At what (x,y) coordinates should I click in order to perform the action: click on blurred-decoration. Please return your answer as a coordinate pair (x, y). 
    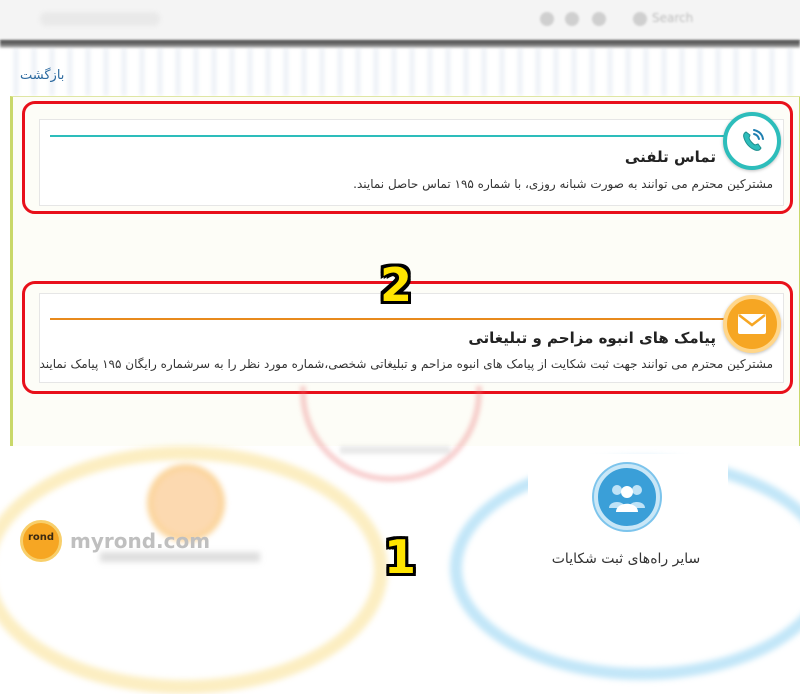
    Looking at the image, I should click on (400, 72).